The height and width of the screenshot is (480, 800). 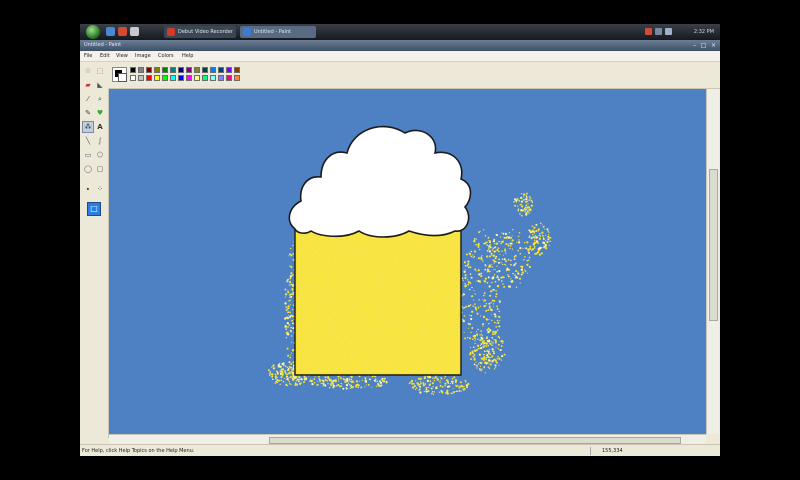 I want to click on eraser-icon: ▰, so click(x=88, y=85).